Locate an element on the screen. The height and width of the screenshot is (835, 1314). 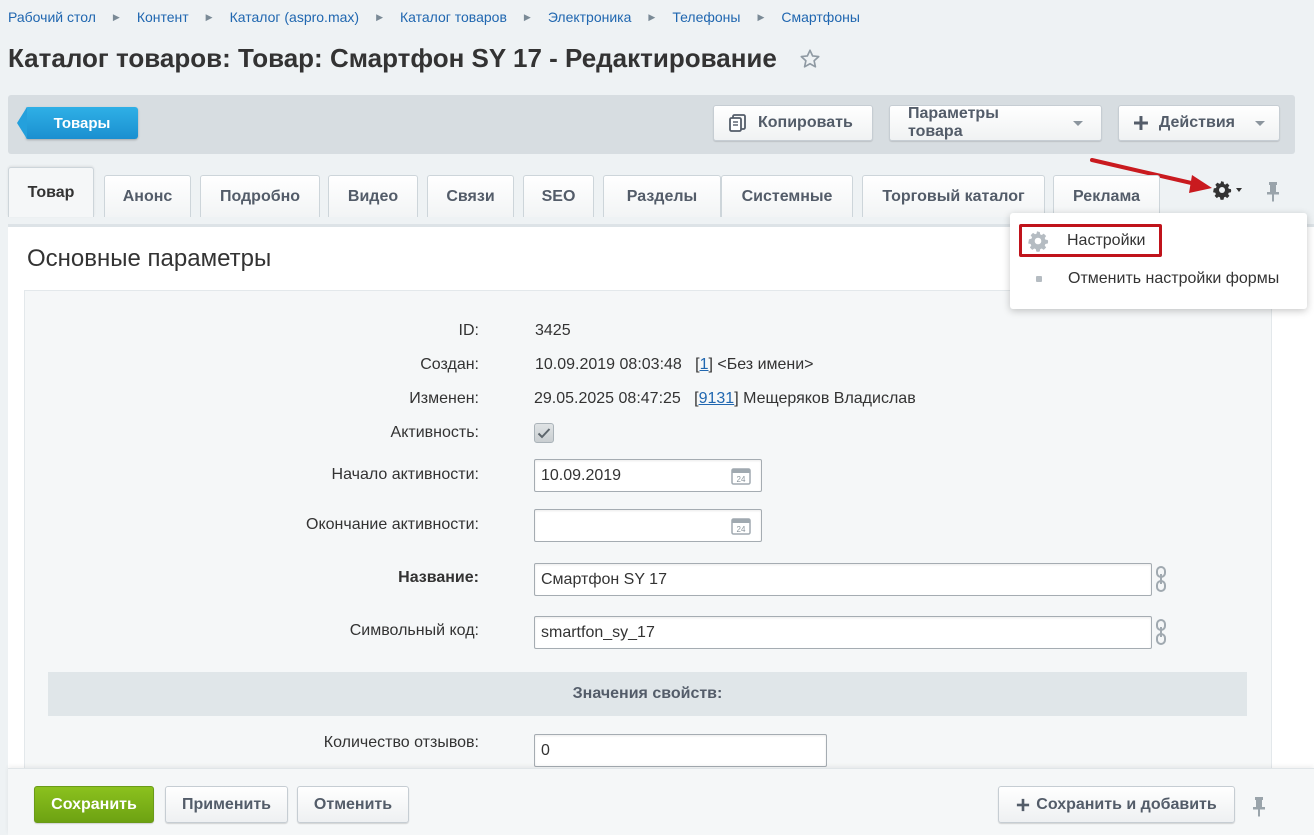
save-and-add-button: Сохранить и добавить is located at coordinates (1116, 804).